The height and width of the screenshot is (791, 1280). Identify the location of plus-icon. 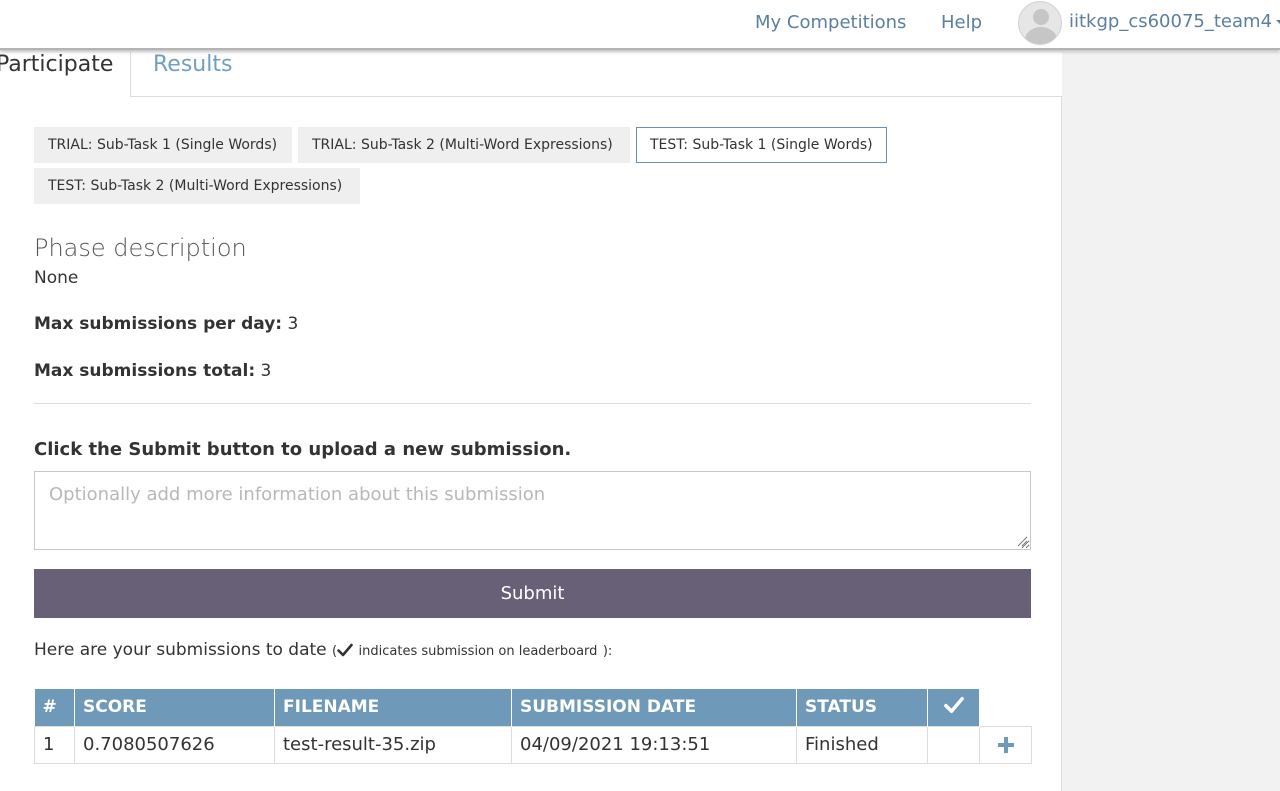
(1006, 745).